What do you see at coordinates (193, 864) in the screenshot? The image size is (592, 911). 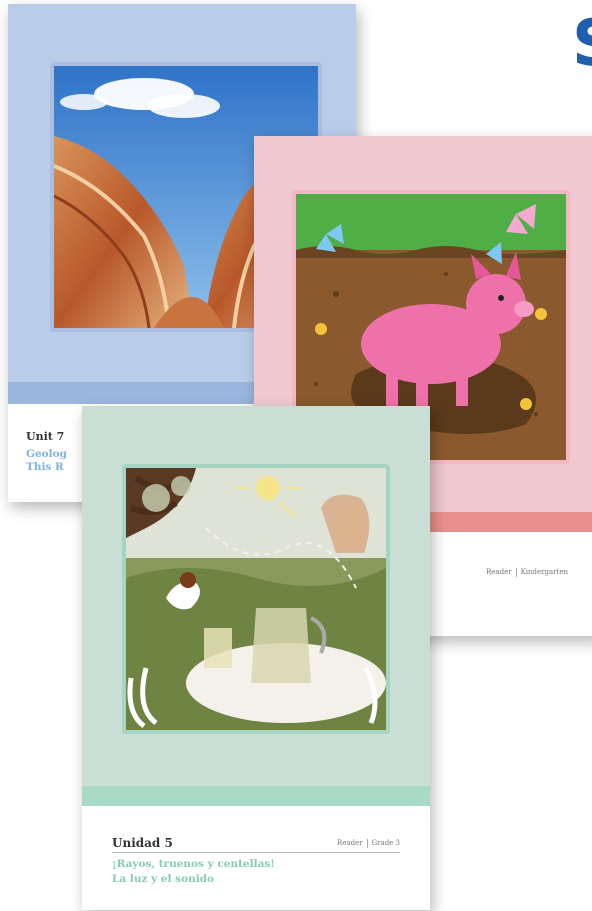 I see `book-title: ¡Rayos, truenos y centellas!` at bounding box center [193, 864].